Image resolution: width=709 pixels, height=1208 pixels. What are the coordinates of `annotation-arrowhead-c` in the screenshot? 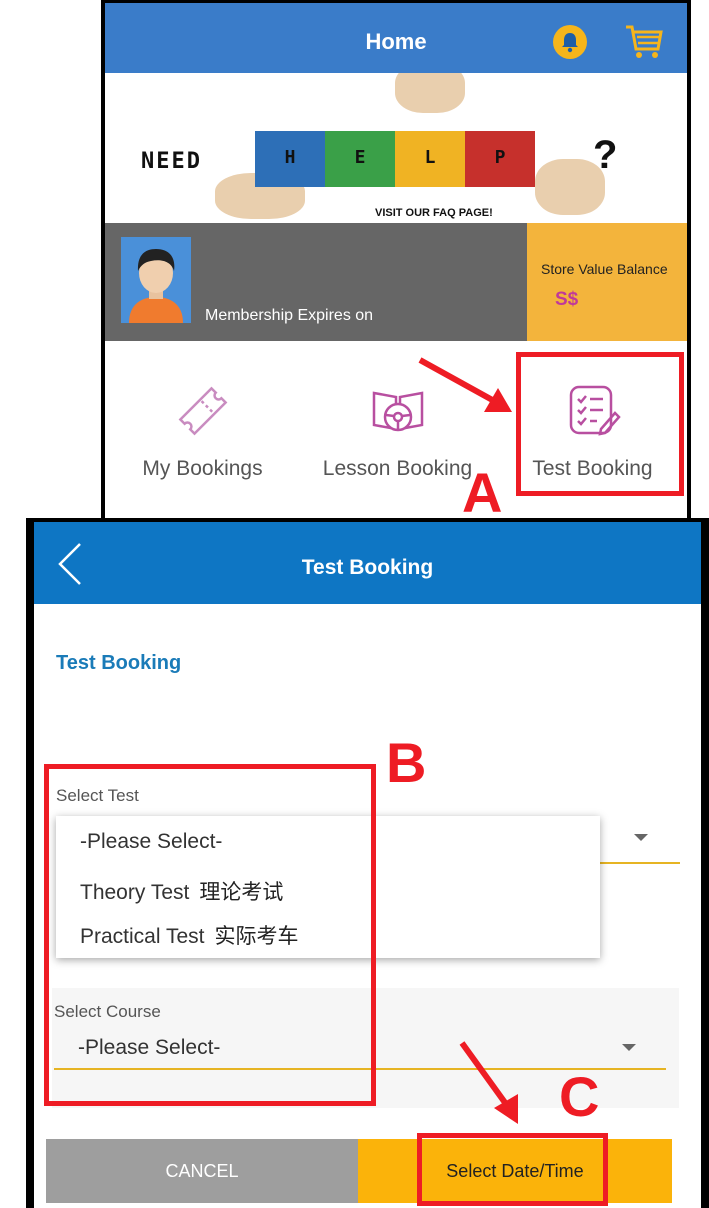 It's located at (506, 1109).